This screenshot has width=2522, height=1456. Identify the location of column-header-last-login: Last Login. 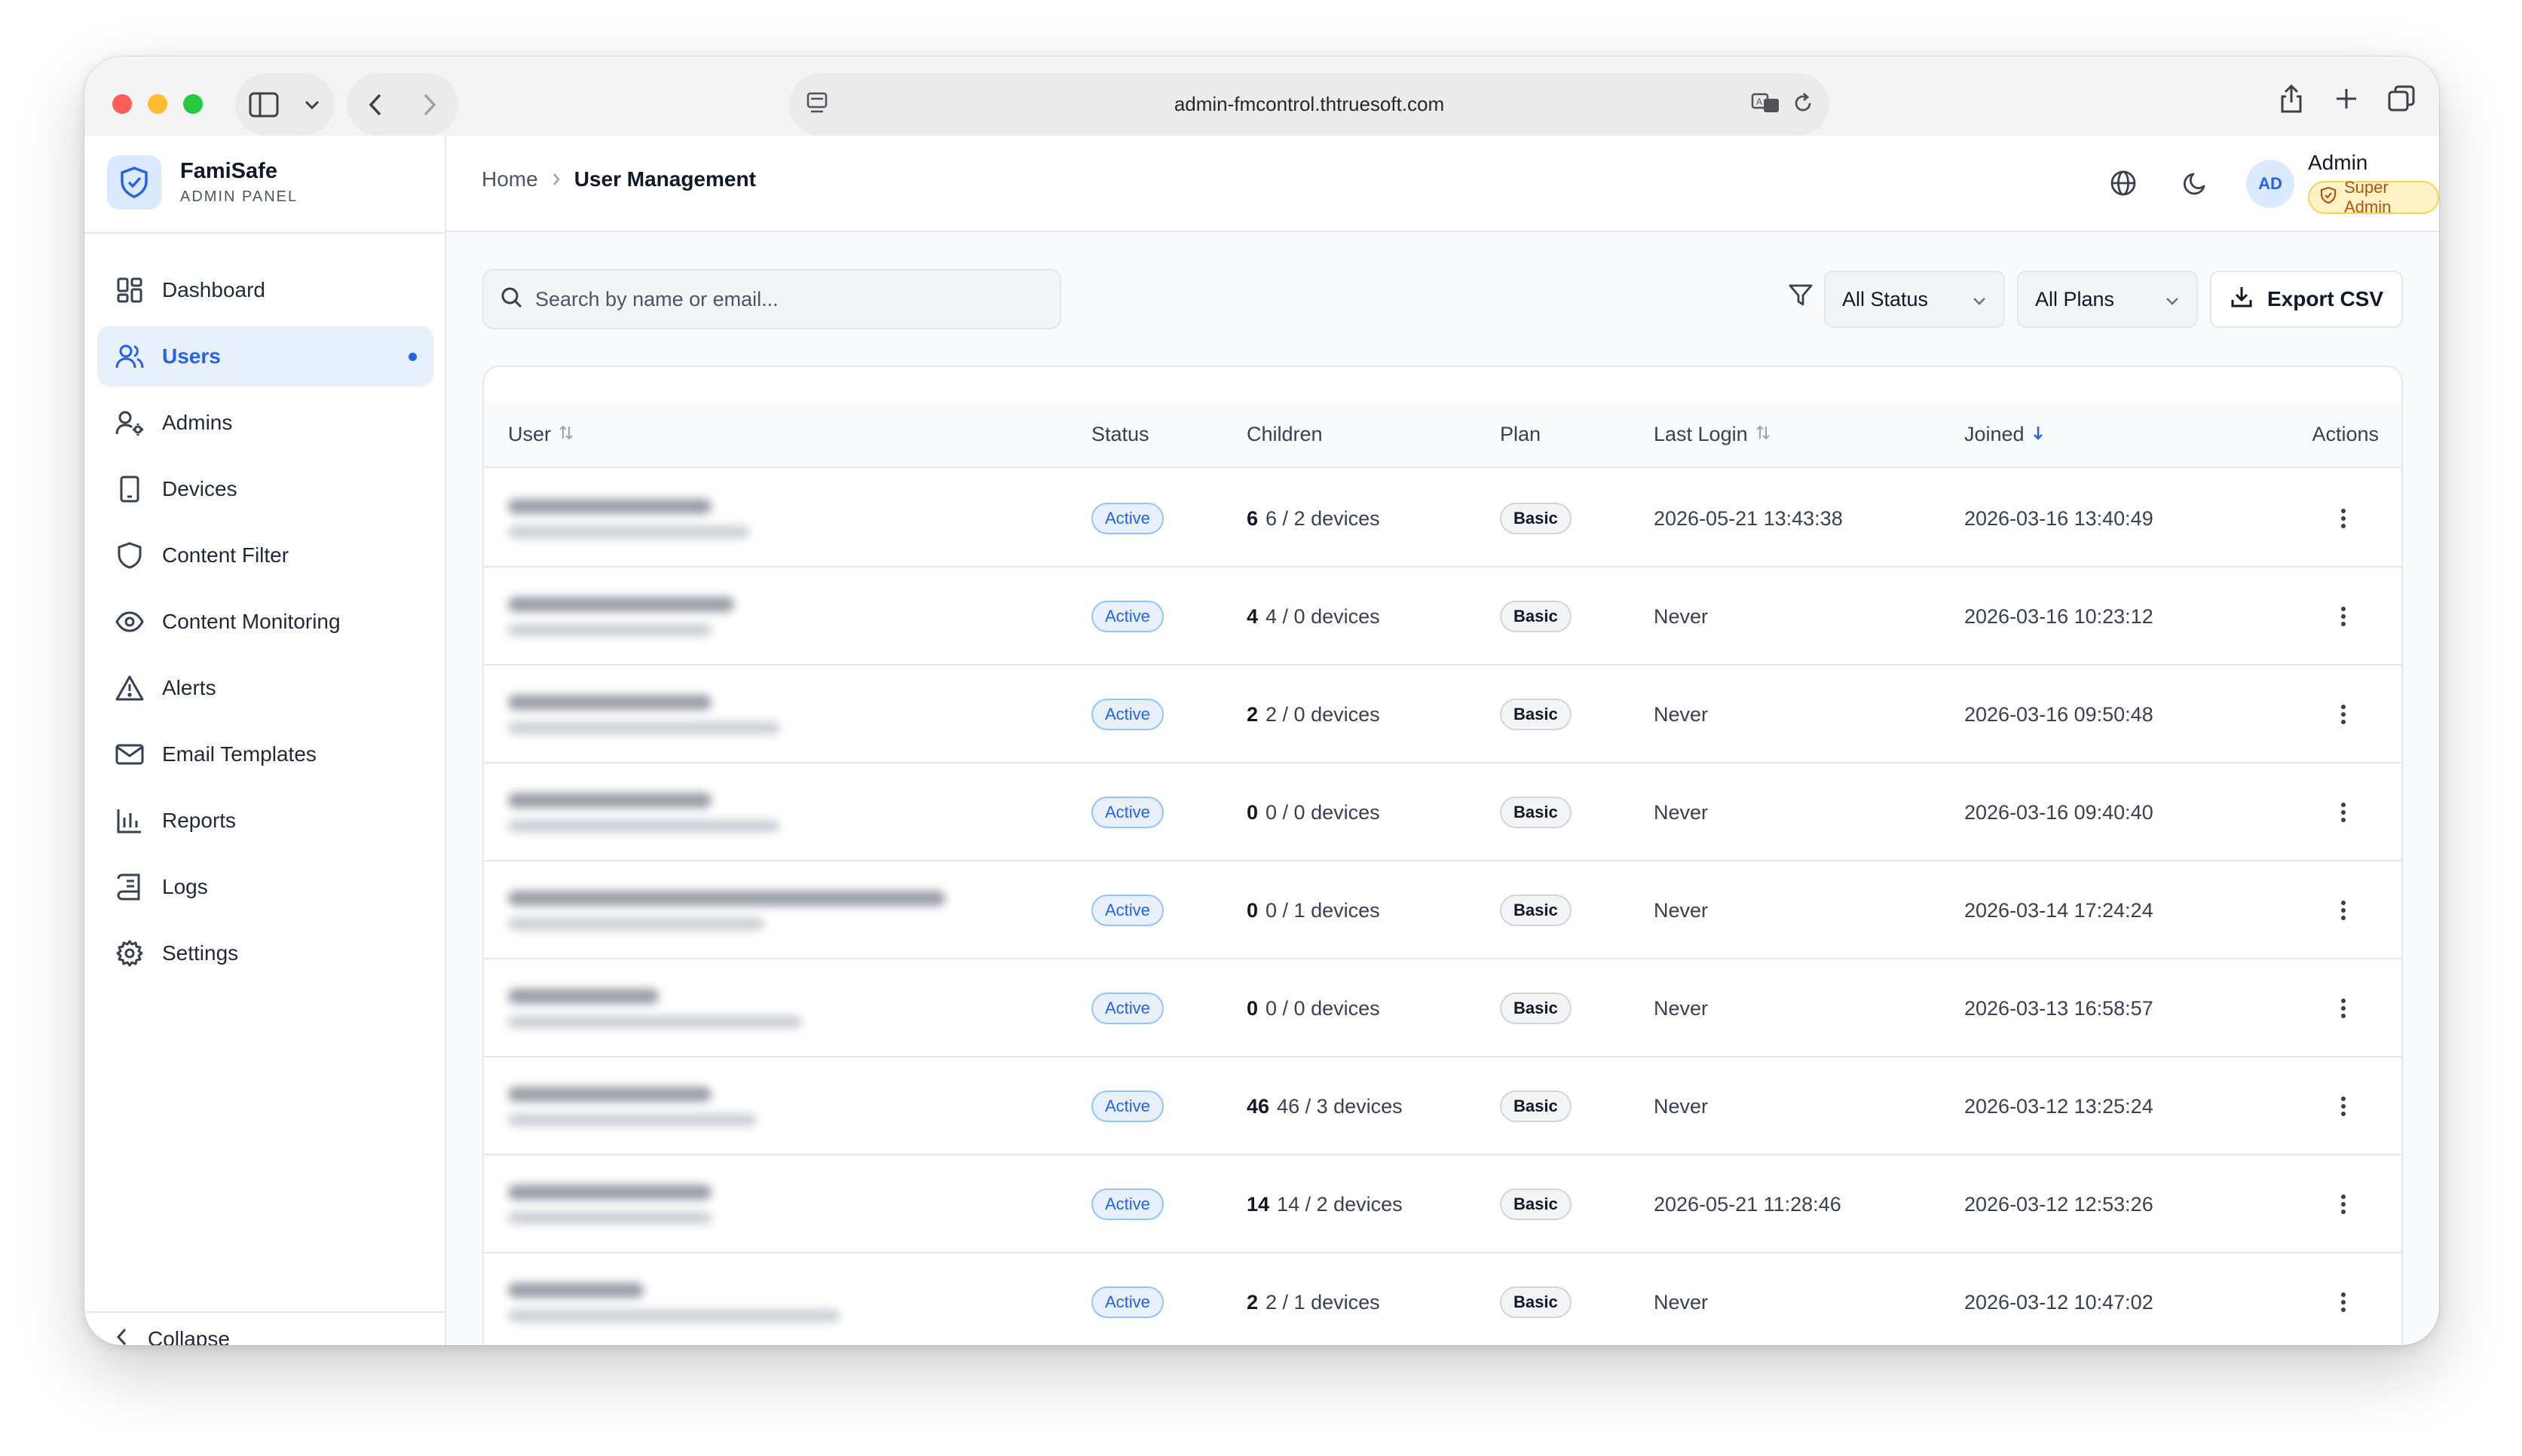
(1712, 434).